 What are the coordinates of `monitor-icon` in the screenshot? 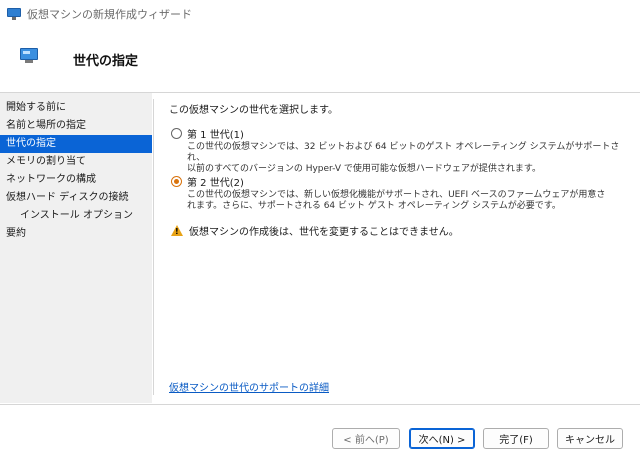 It's located at (29, 56).